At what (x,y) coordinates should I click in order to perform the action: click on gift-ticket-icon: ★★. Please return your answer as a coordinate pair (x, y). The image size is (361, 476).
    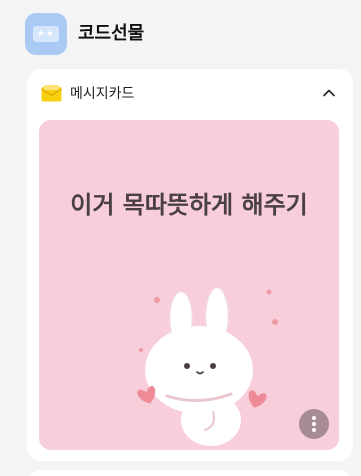
    Looking at the image, I should click on (46, 34).